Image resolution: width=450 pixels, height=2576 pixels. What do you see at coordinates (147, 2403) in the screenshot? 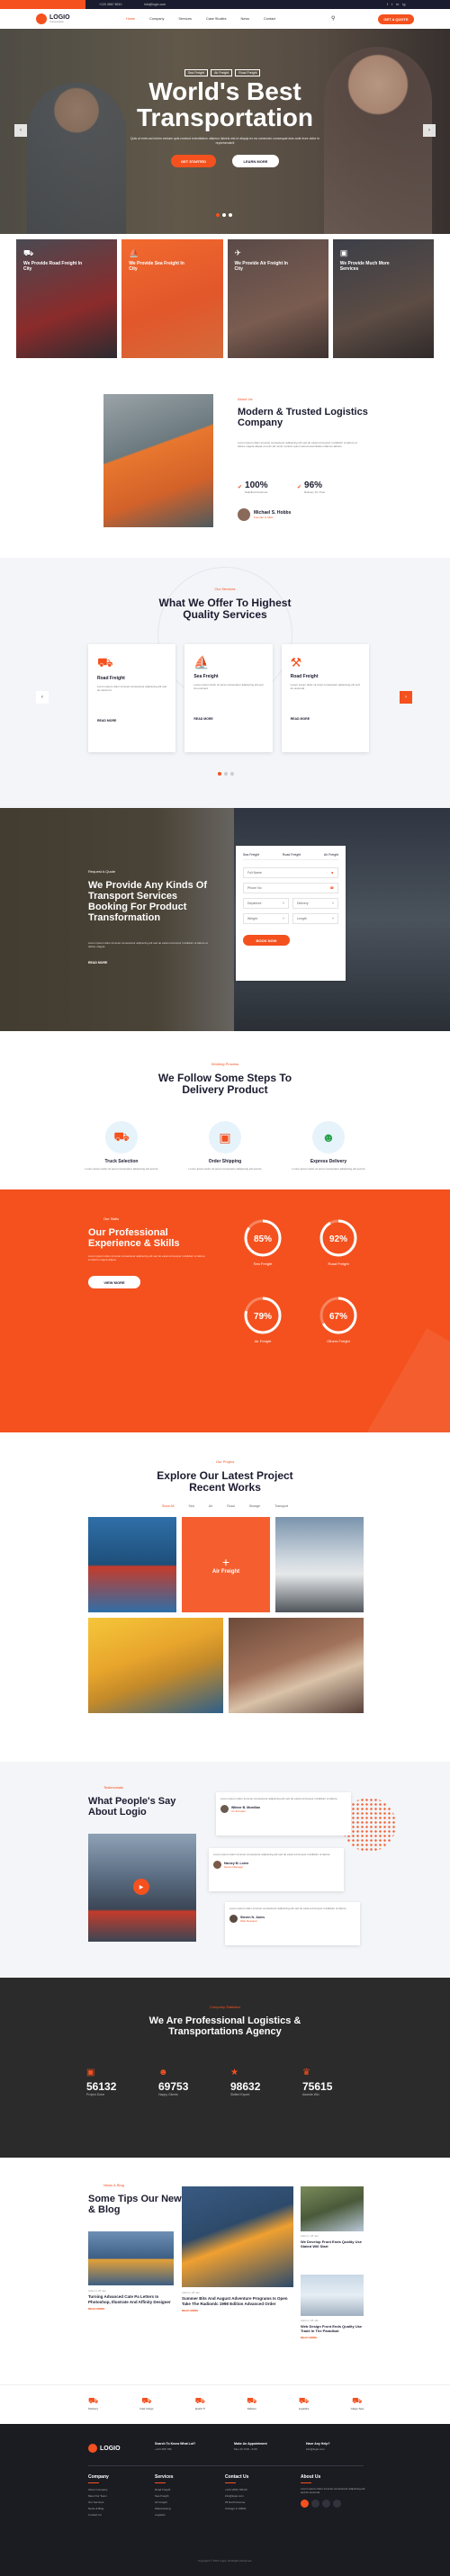
I see `partner-logo: ⛟ Fast Cargo` at bounding box center [147, 2403].